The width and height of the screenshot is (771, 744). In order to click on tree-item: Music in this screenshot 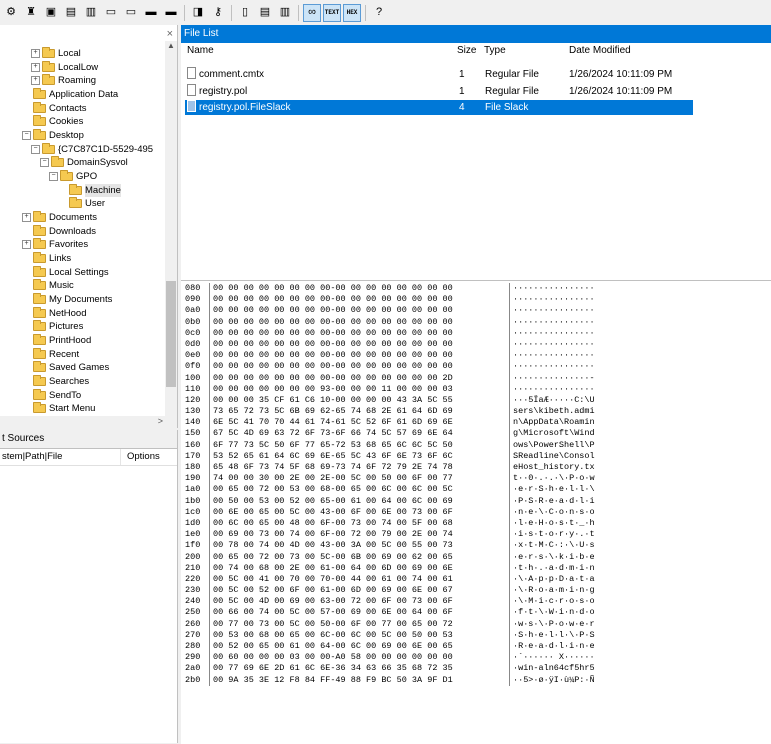, I will do `click(53, 285)`.